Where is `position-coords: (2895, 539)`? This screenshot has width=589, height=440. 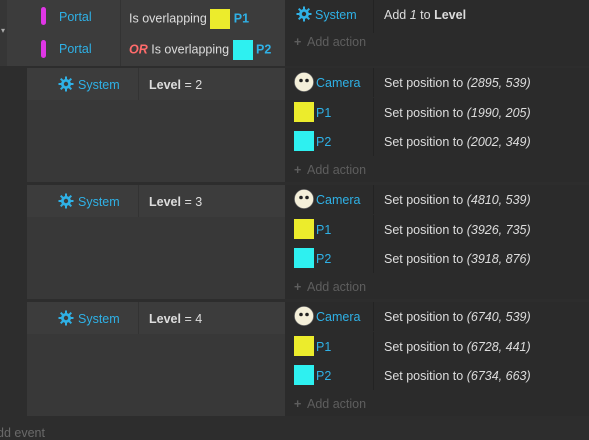
position-coords: (2895, 539) is located at coordinates (498, 83).